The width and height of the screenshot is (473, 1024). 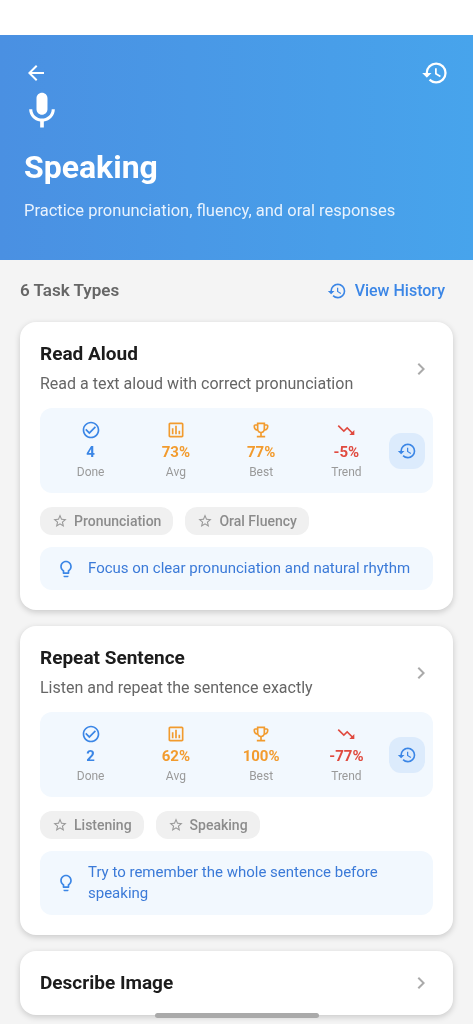 I want to click on page-subtitle: Practice pronunciation, fluency, and oral responses, so click(x=210, y=211).